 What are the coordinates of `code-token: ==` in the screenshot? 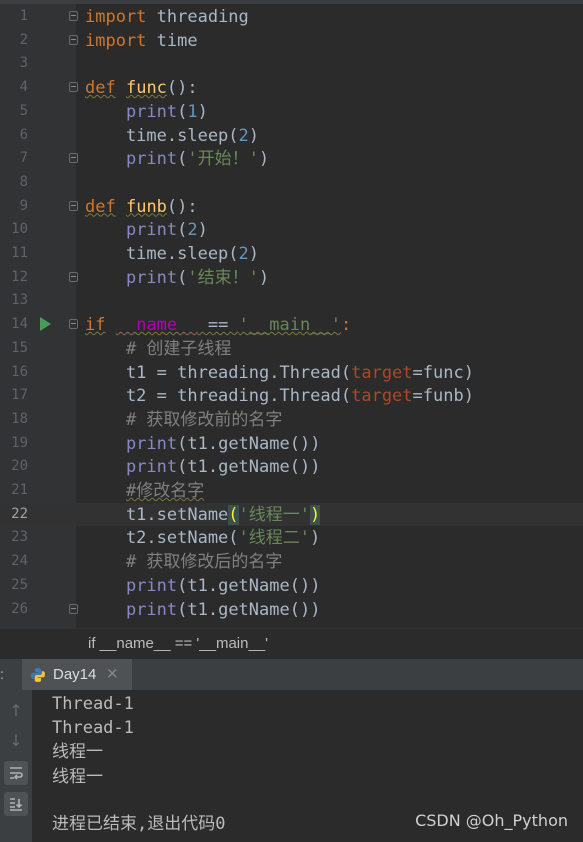 It's located at (218, 325).